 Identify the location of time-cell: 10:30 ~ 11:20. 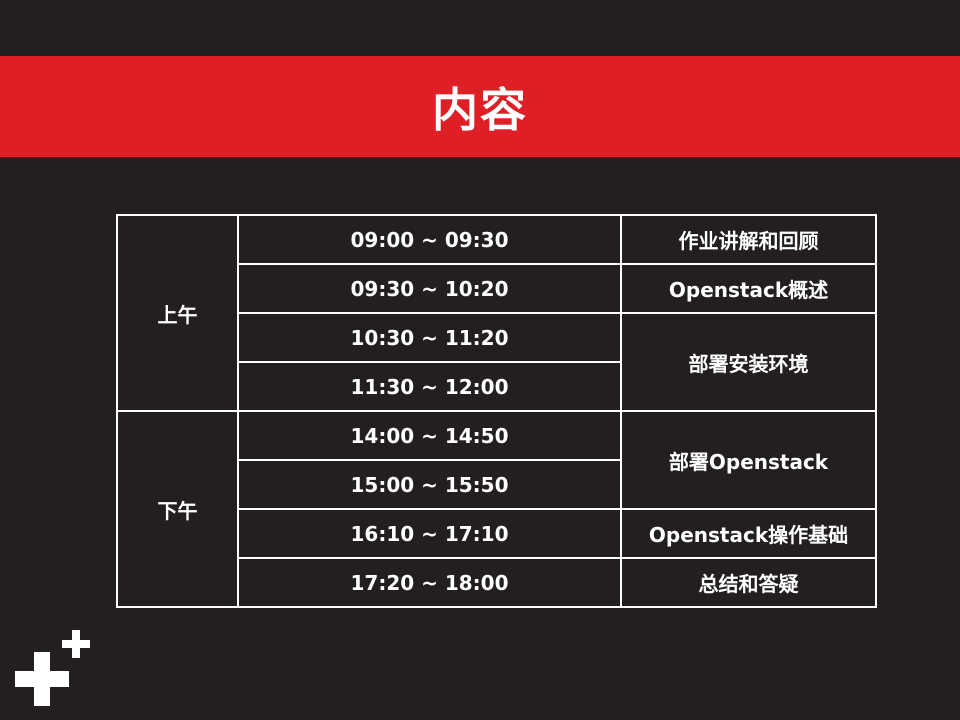
(429, 337).